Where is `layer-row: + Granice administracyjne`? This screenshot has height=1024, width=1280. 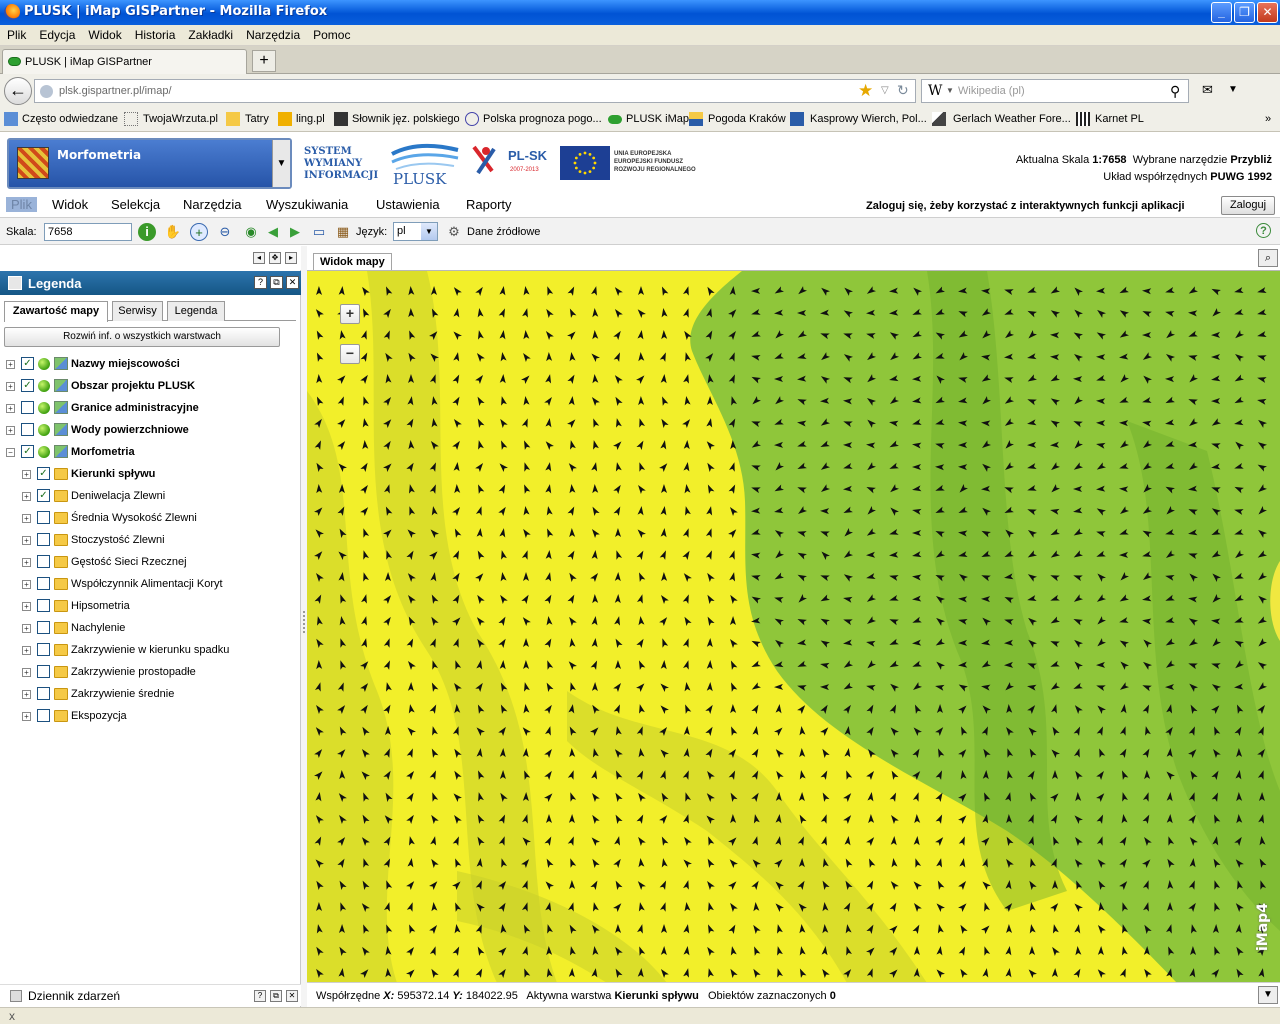
layer-row: + Granice administracyjne is located at coordinates (150, 409).